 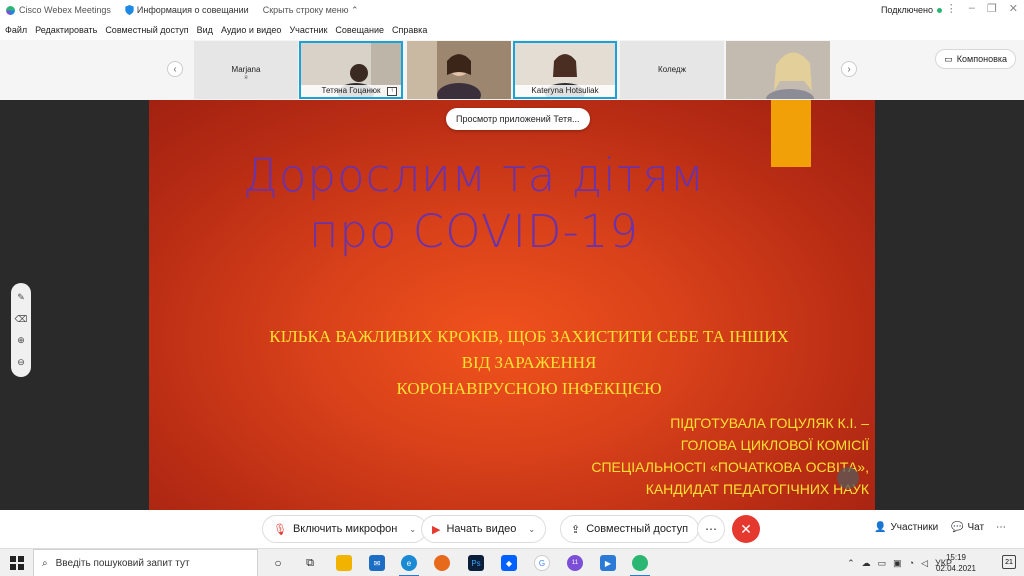 What do you see at coordinates (146, 30) in the screenshot?
I see `menu-share: Совместный доступ` at bounding box center [146, 30].